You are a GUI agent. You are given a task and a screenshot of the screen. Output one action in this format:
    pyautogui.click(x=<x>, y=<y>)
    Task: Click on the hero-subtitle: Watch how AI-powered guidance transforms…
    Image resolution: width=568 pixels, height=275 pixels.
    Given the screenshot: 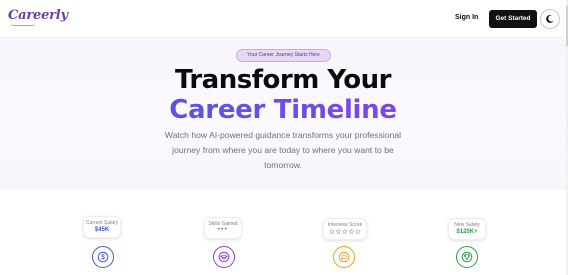 What is the action you would take?
    pyautogui.click(x=283, y=150)
    